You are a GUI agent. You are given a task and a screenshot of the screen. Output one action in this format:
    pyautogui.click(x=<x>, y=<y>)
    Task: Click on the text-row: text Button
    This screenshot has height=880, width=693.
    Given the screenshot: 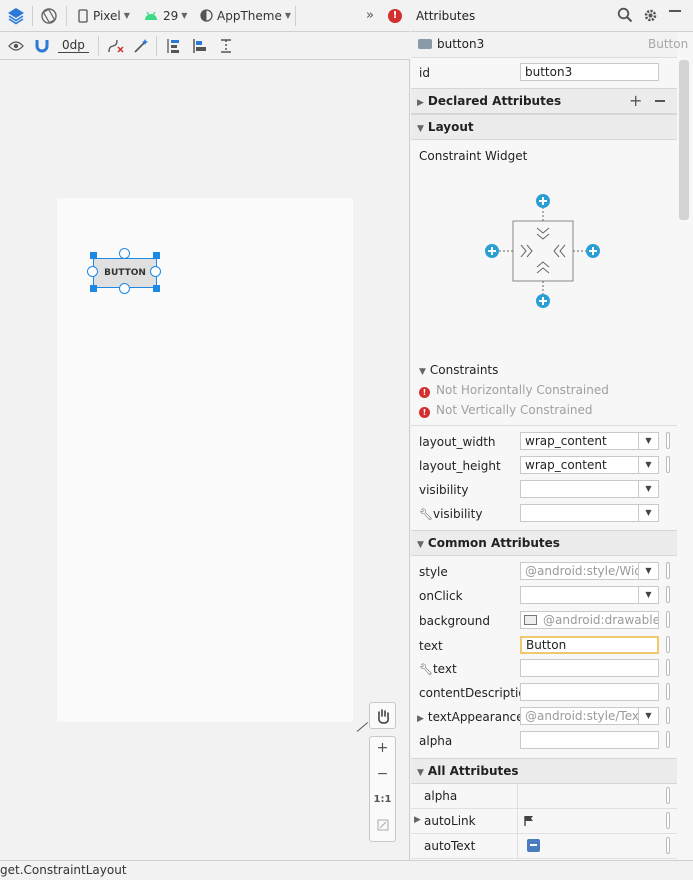 What is the action you would take?
    pyautogui.click(x=544, y=646)
    